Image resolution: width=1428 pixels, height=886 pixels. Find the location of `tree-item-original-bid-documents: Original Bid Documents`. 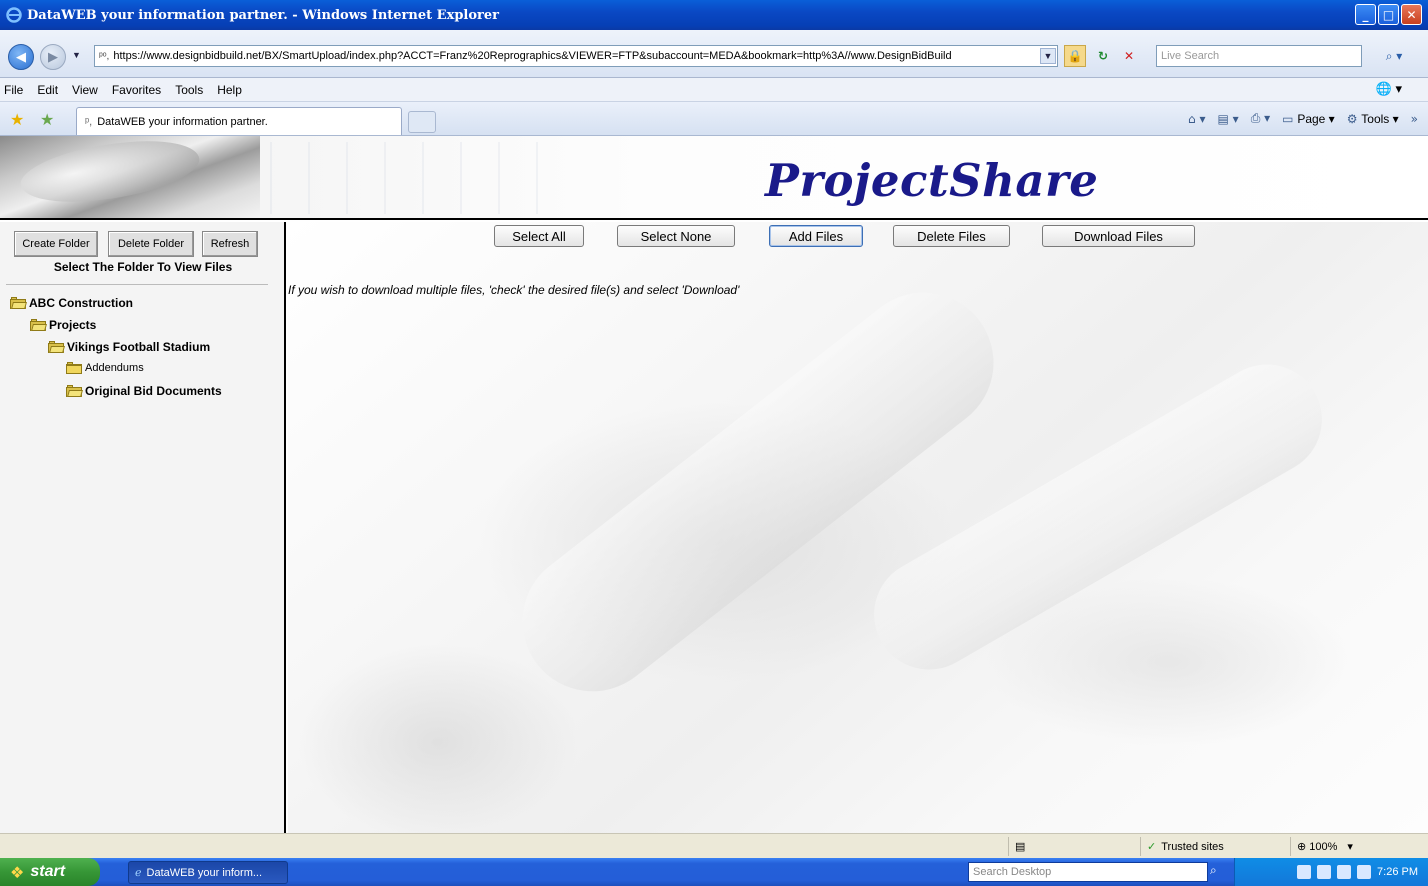

tree-item-original-bid-documents: Original Bid Documents is located at coordinates (144, 391).